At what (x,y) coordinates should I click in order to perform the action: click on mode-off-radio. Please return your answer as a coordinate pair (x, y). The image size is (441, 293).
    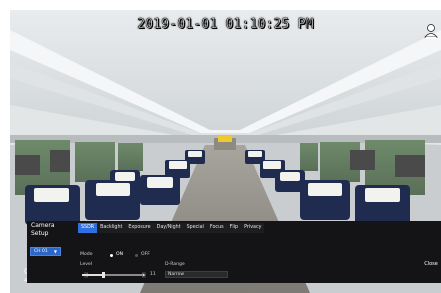
    Looking at the image, I should click on (136, 255).